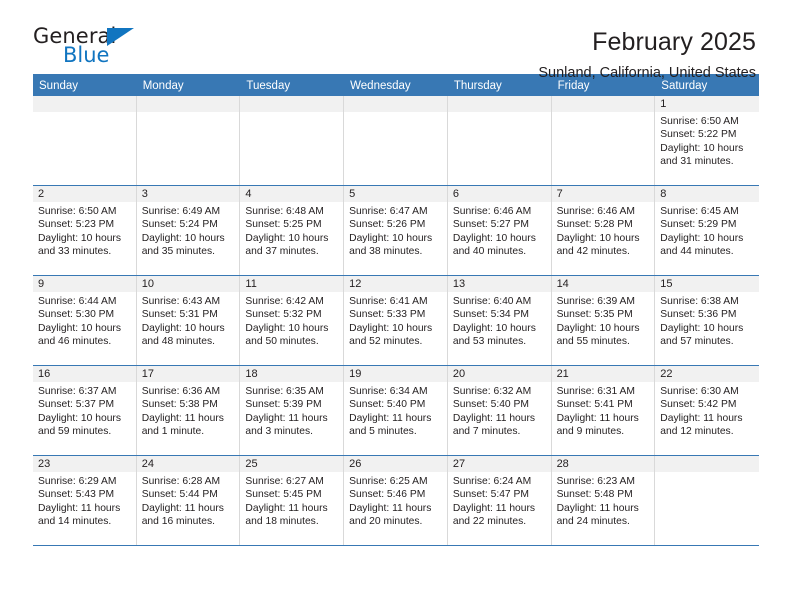  I want to click on day-number: 20, so click(459, 374).